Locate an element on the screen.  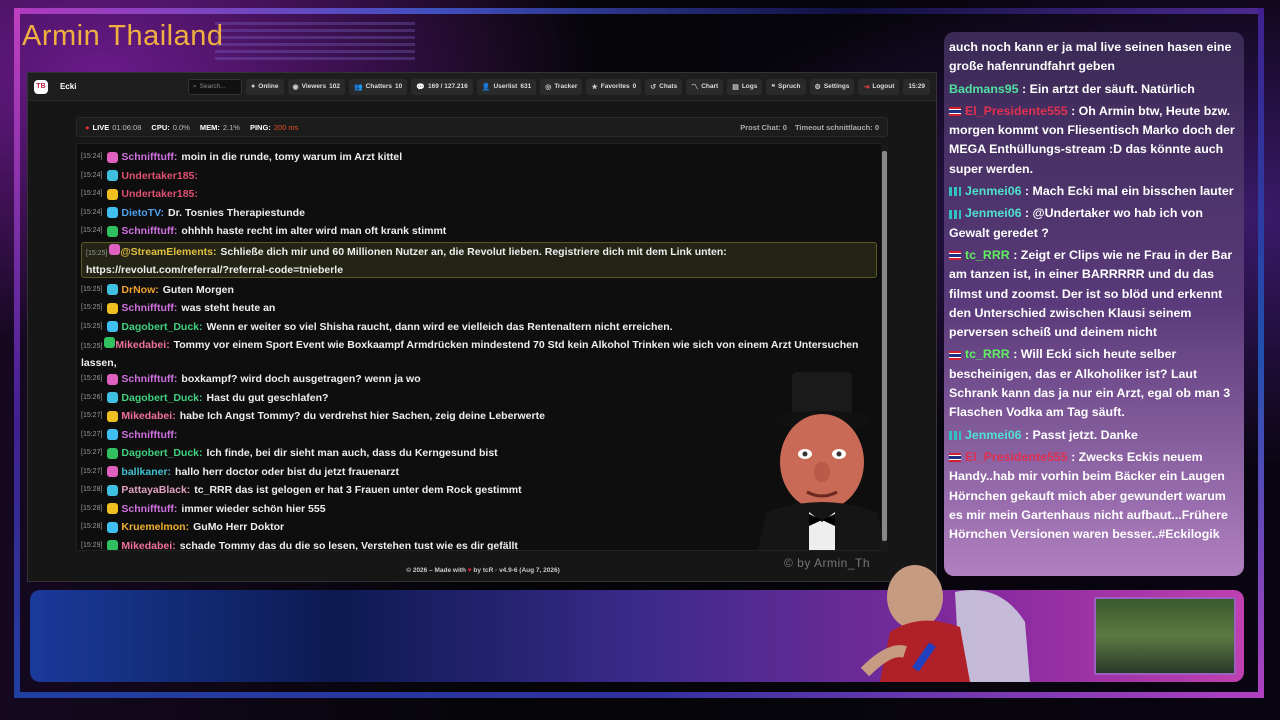
gear-icon: ⚙ is located at coordinates (817, 87).